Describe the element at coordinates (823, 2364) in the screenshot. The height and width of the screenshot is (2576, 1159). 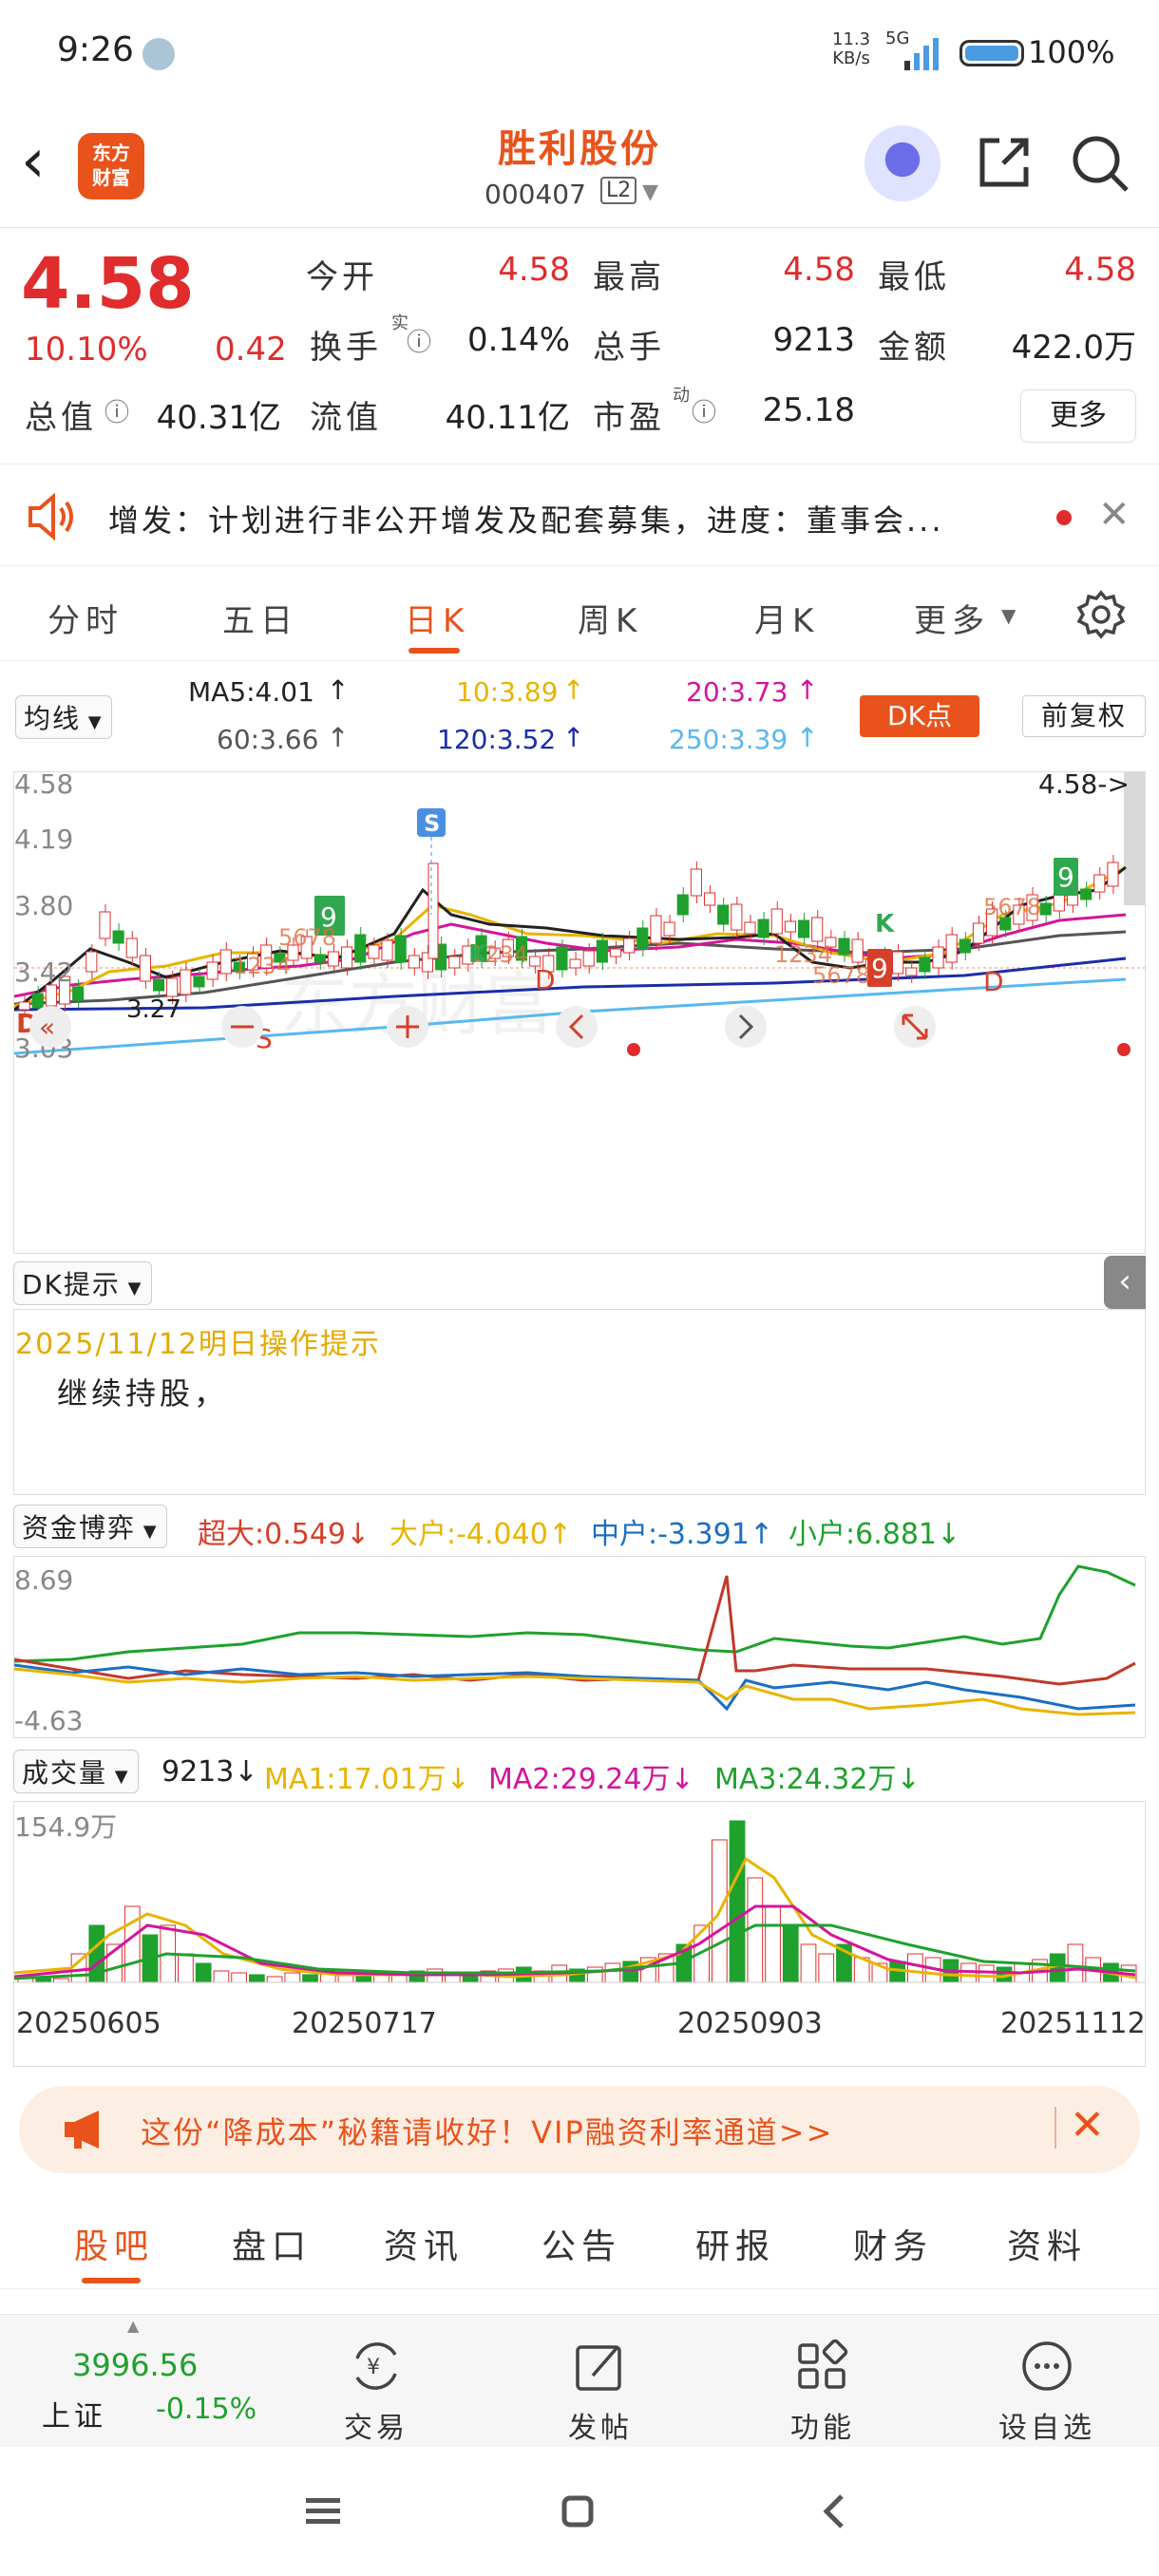
I see `grid-icon` at that location.